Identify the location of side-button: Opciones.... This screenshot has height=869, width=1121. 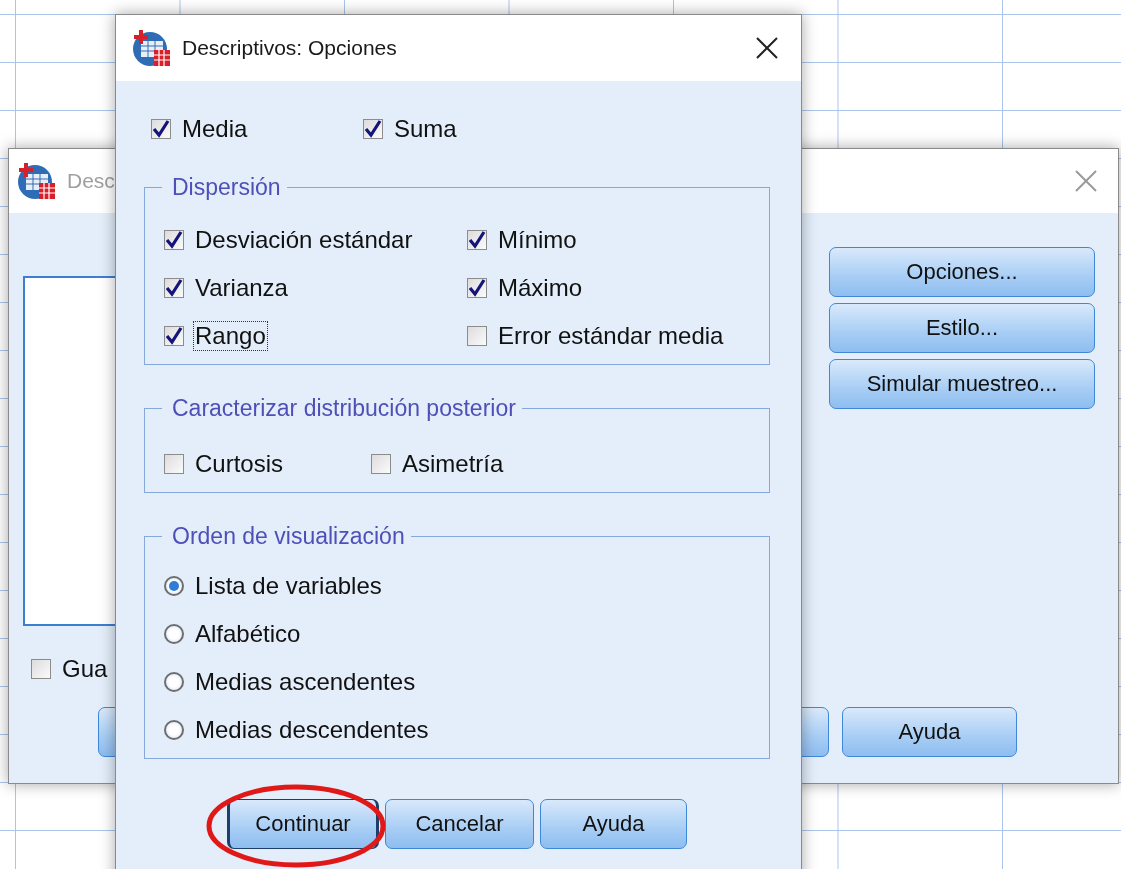
(962, 272).